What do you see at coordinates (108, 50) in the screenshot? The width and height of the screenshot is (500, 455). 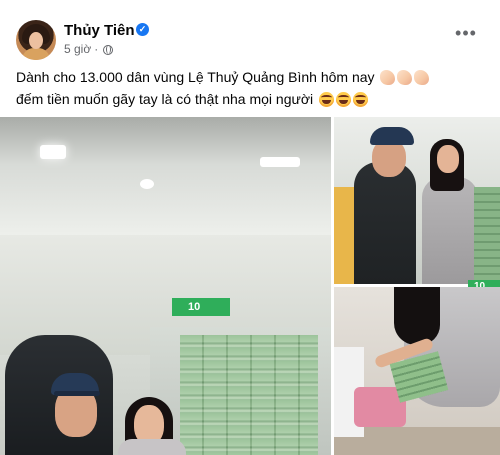 I see `globe-icon` at bounding box center [108, 50].